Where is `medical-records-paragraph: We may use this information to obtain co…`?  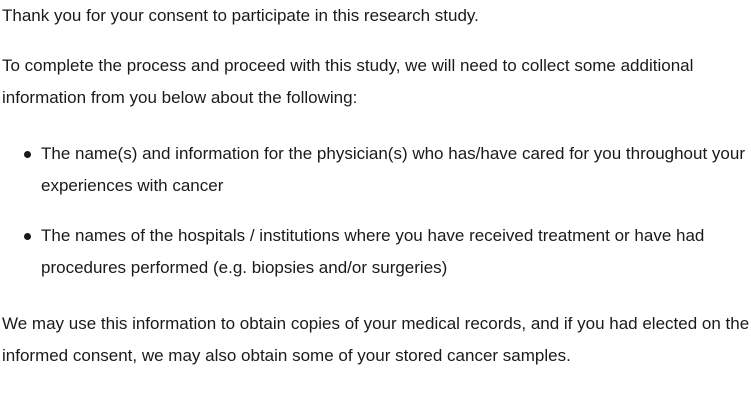 medical-records-paragraph: We may use this information to obtain co… is located at coordinates (376, 339).